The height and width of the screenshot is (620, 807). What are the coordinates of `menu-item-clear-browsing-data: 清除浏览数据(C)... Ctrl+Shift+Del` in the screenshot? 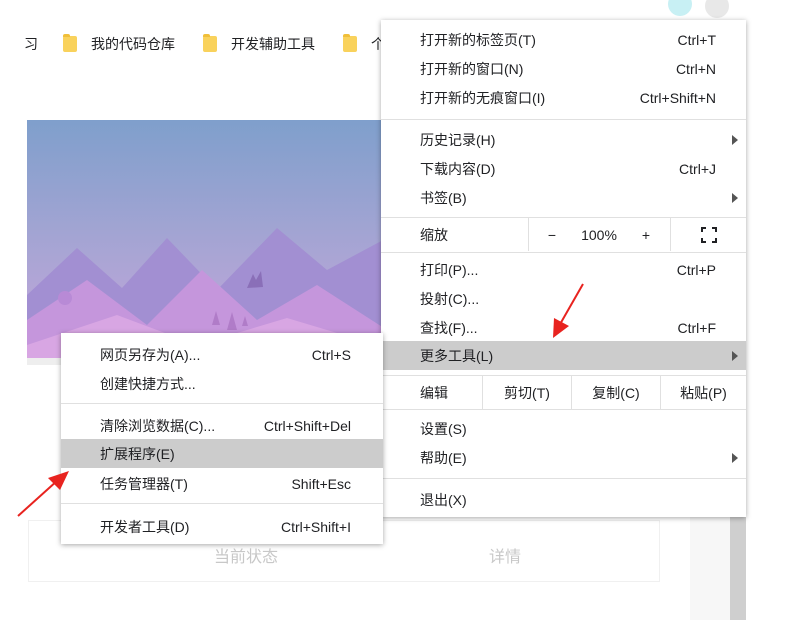 It's located at (222, 425).